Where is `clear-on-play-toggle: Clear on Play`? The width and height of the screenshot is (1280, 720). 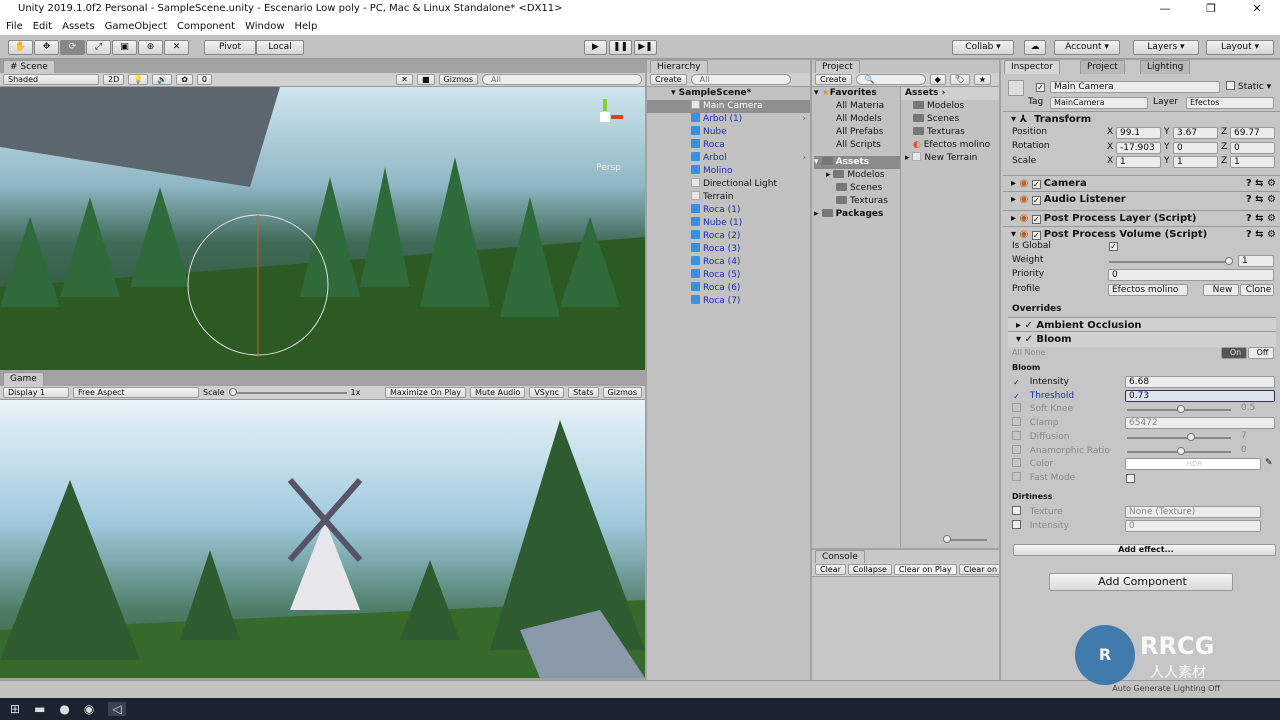
clear-on-play-toggle: Clear on Play is located at coordinates (925, 569).